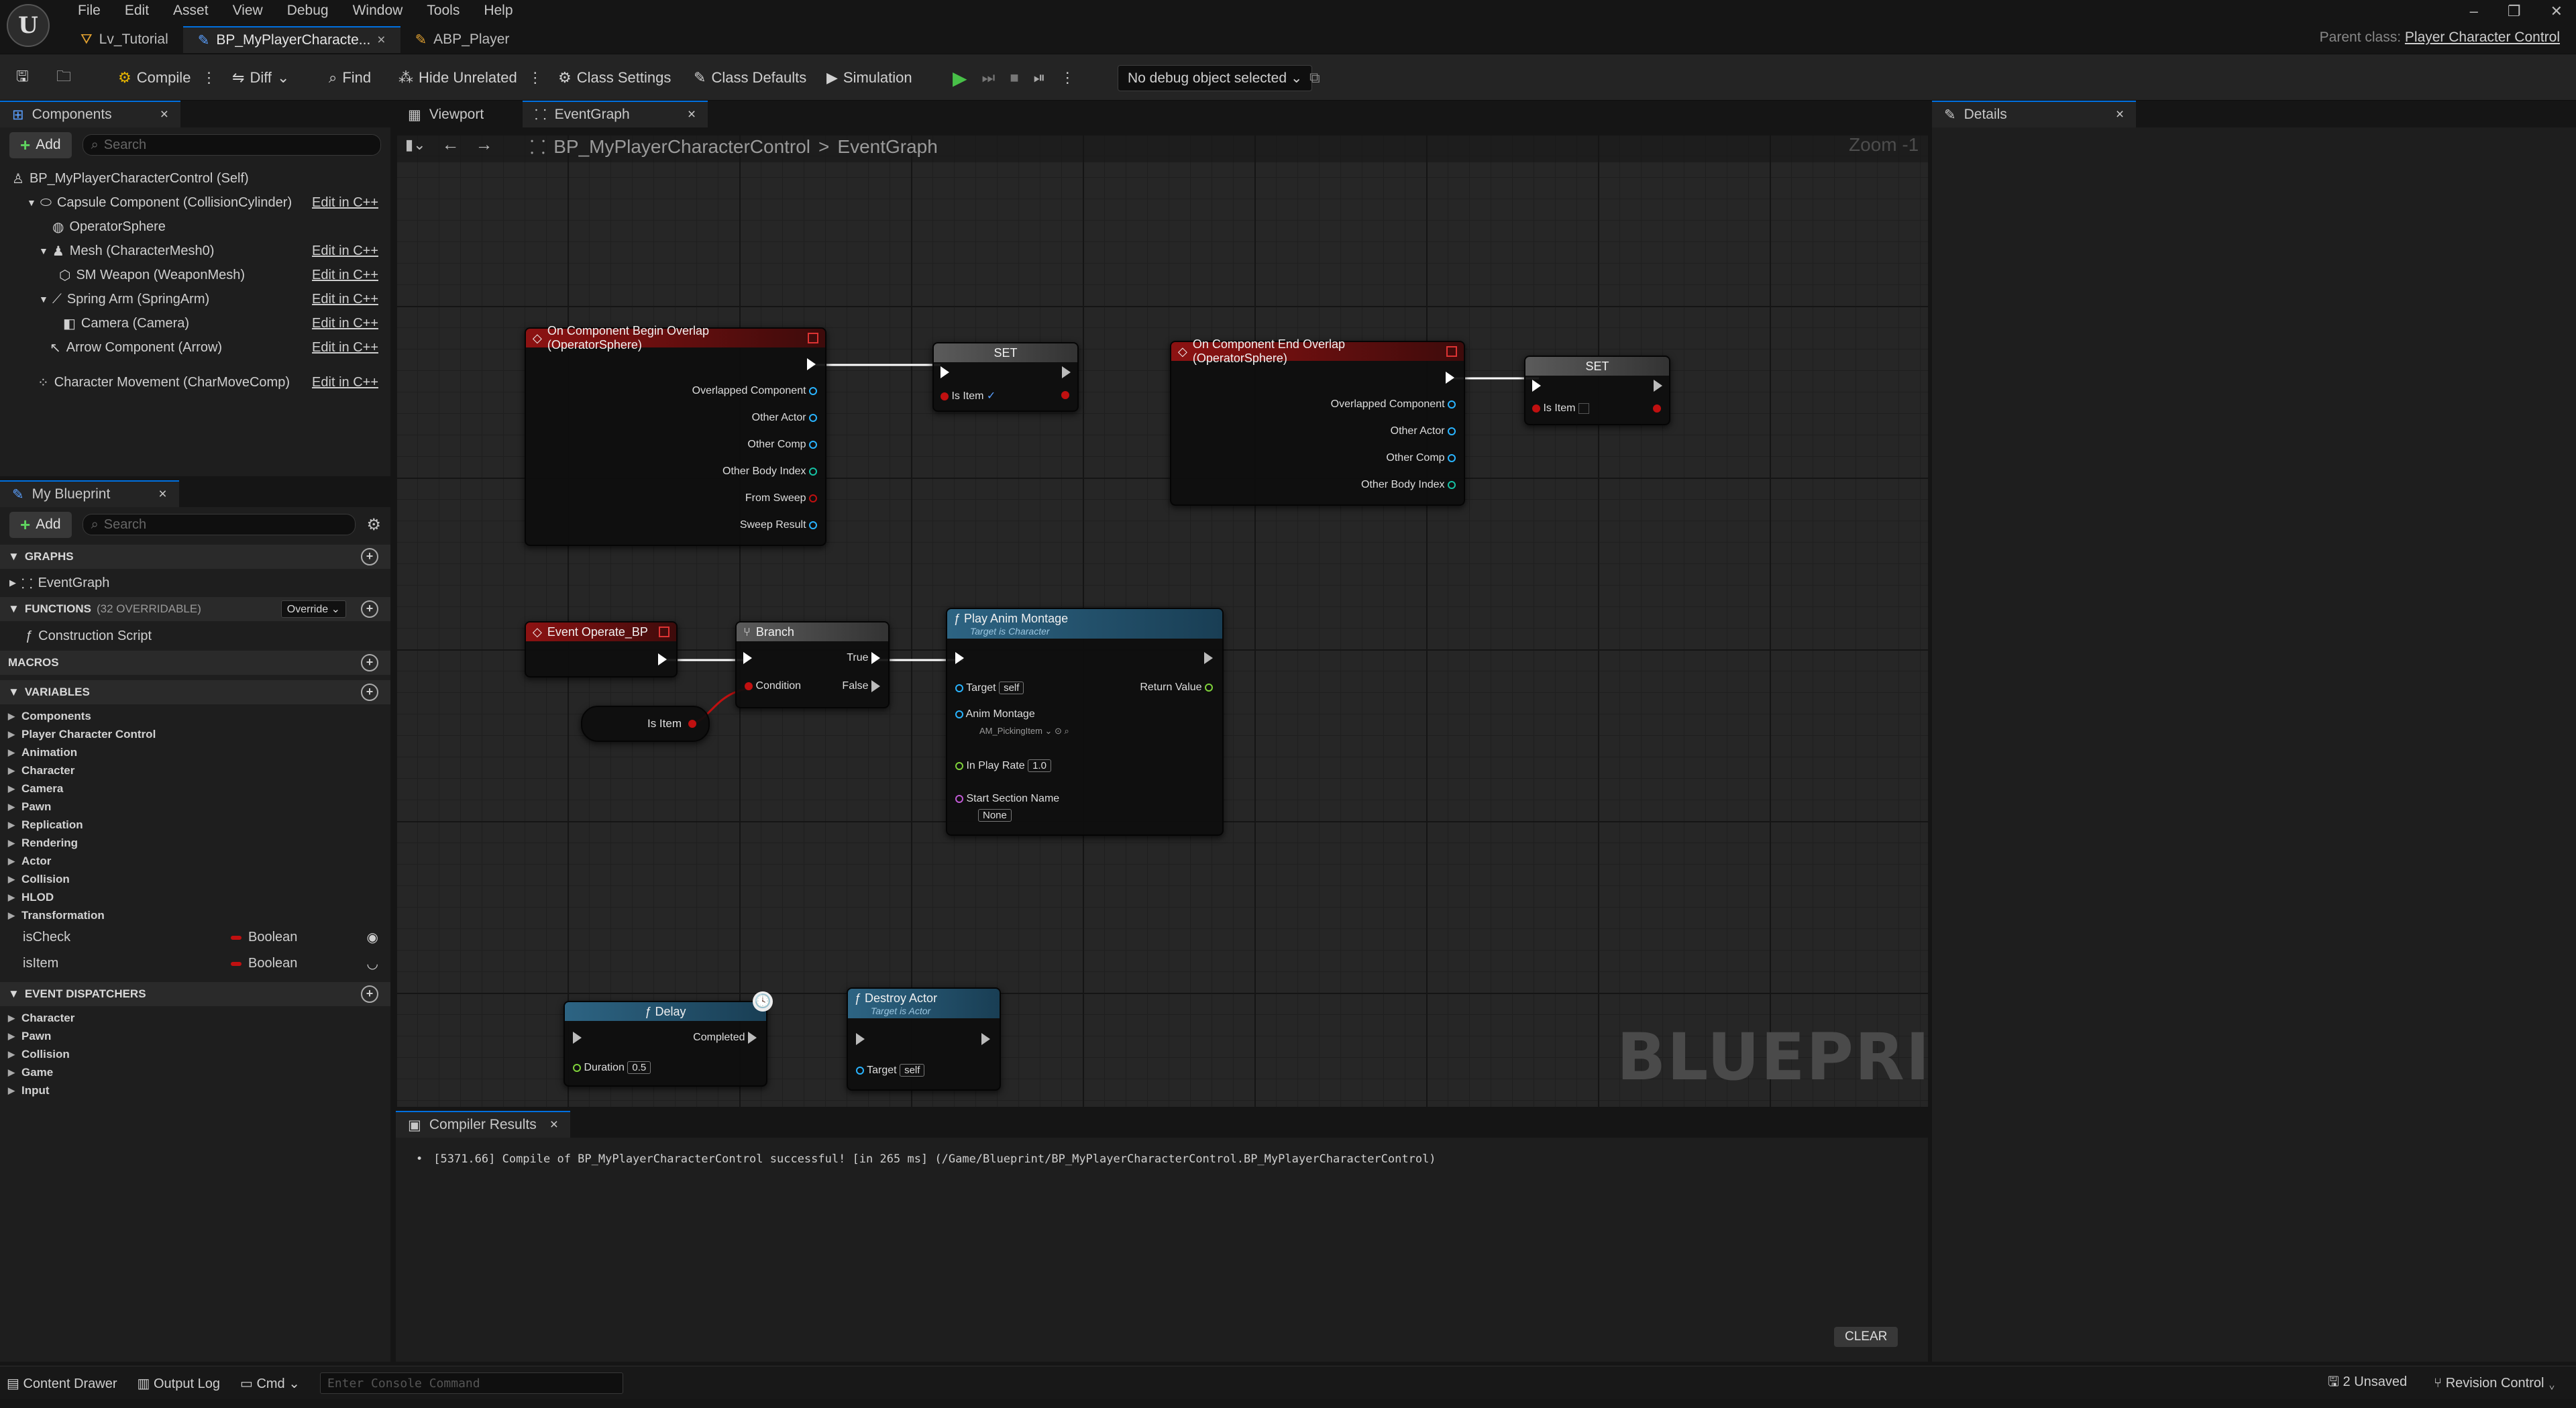  Describe the element at coordinates (137, 10) in the screenshot. I see `menu-edit: Edit` at that location.